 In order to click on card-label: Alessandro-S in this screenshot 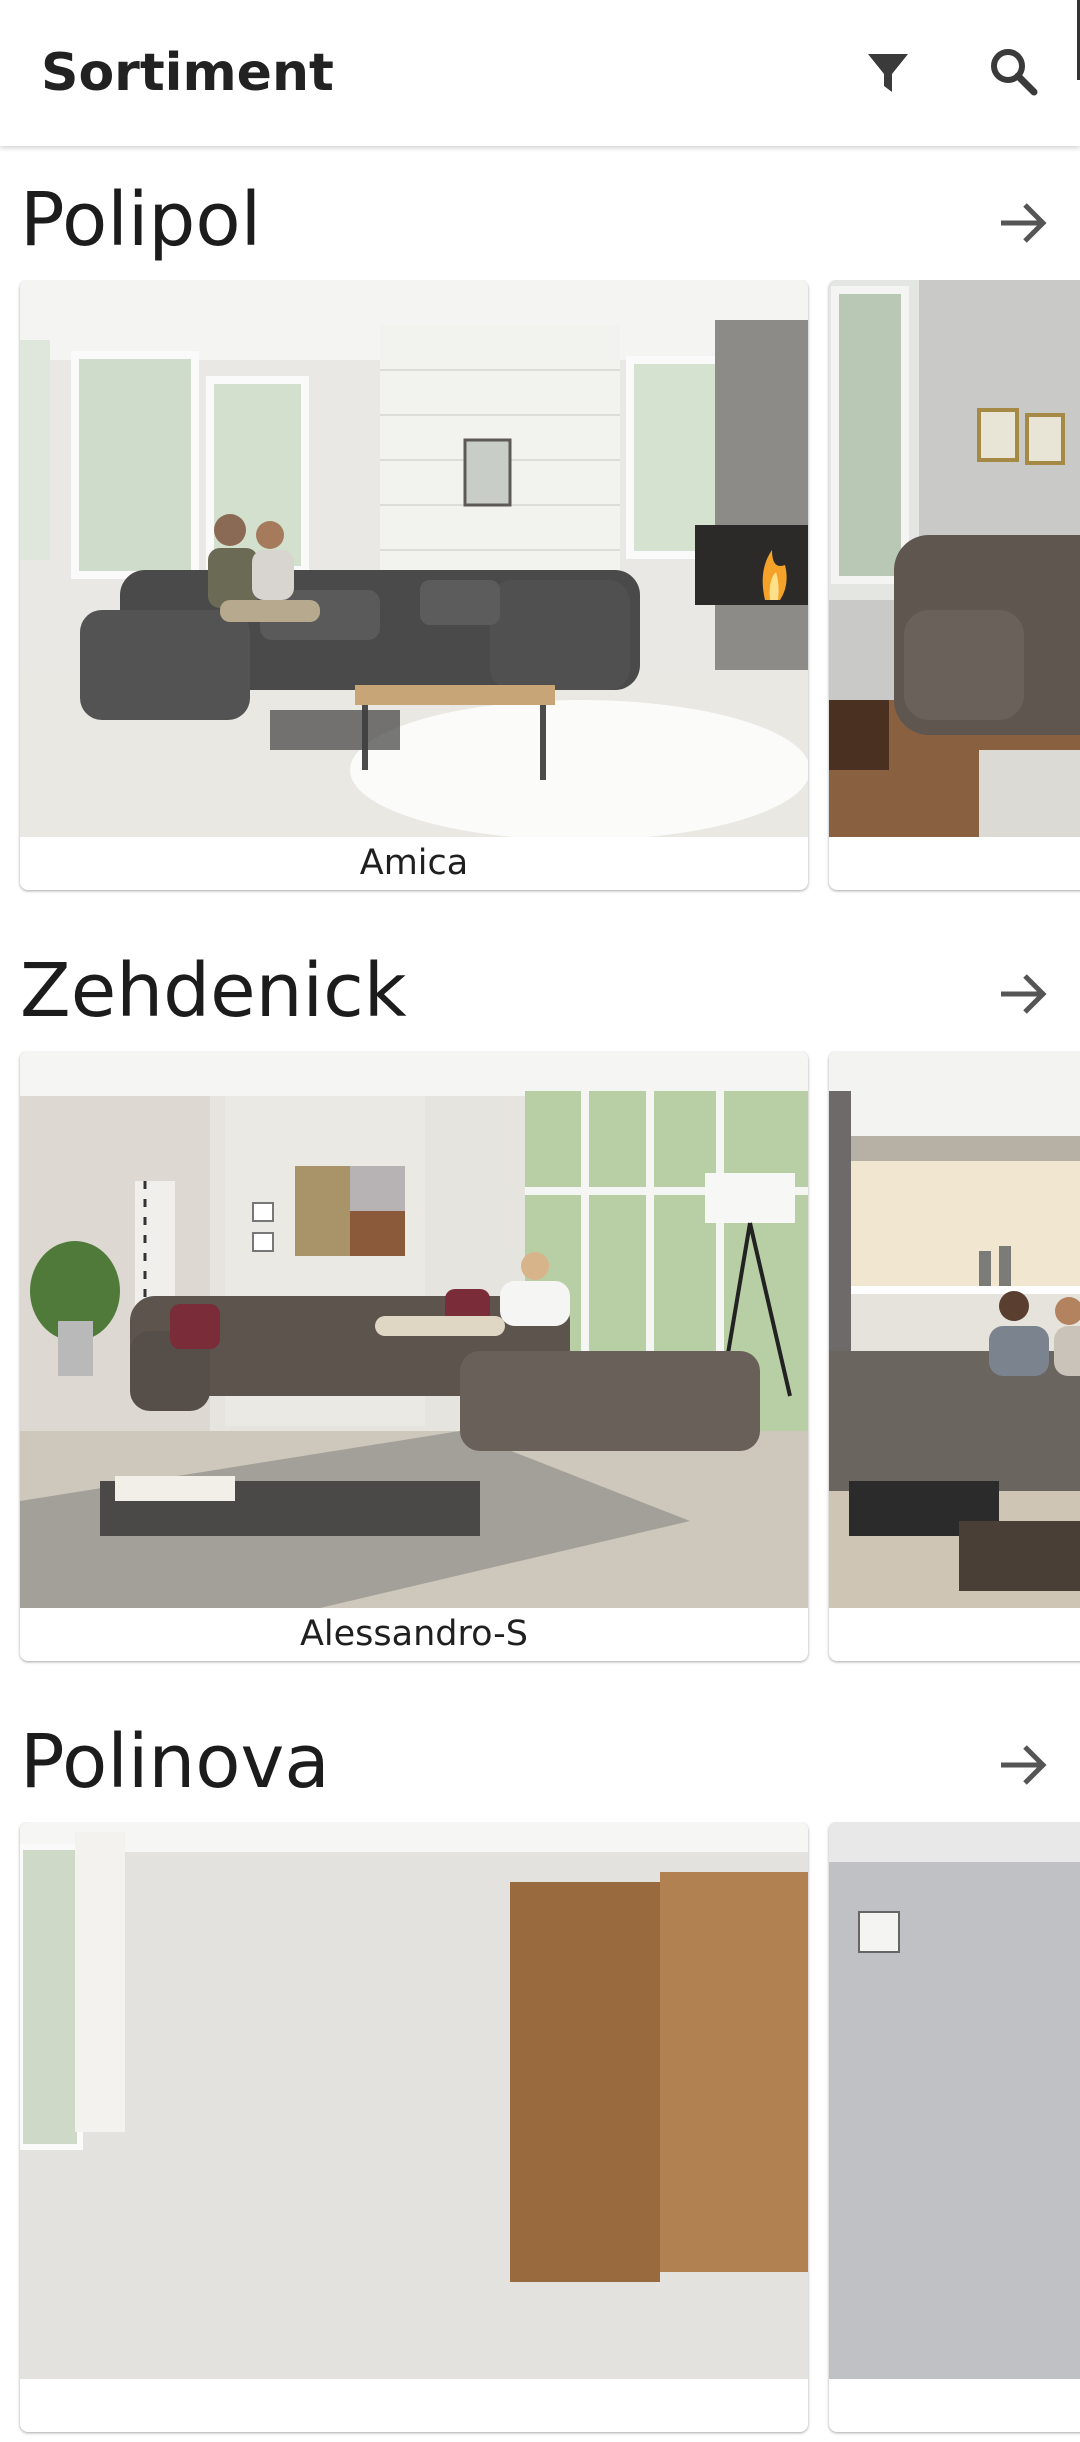, I will do `click(414, 1634)`.